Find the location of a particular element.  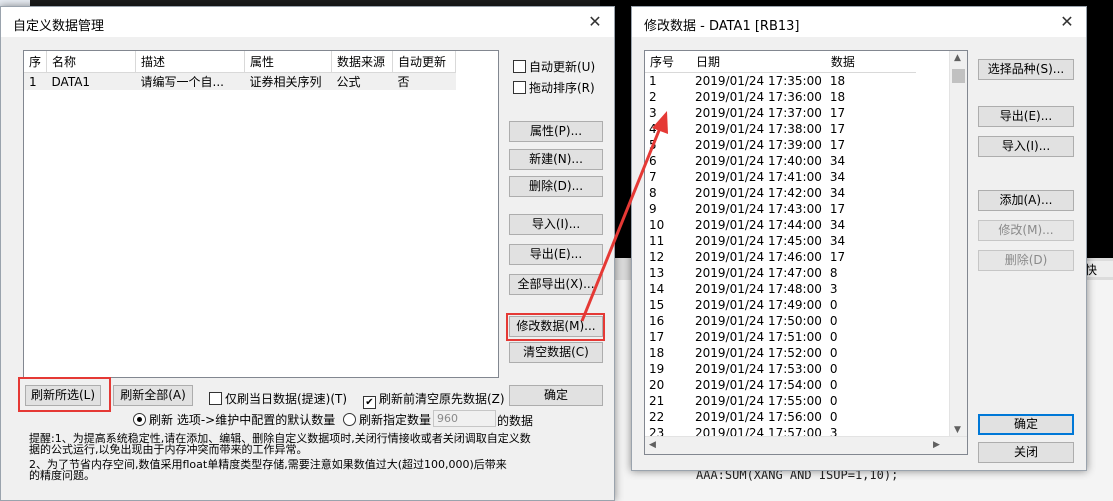

cell-date: 2019/01/24 17:54:00 is located at coordinates (758, 385).